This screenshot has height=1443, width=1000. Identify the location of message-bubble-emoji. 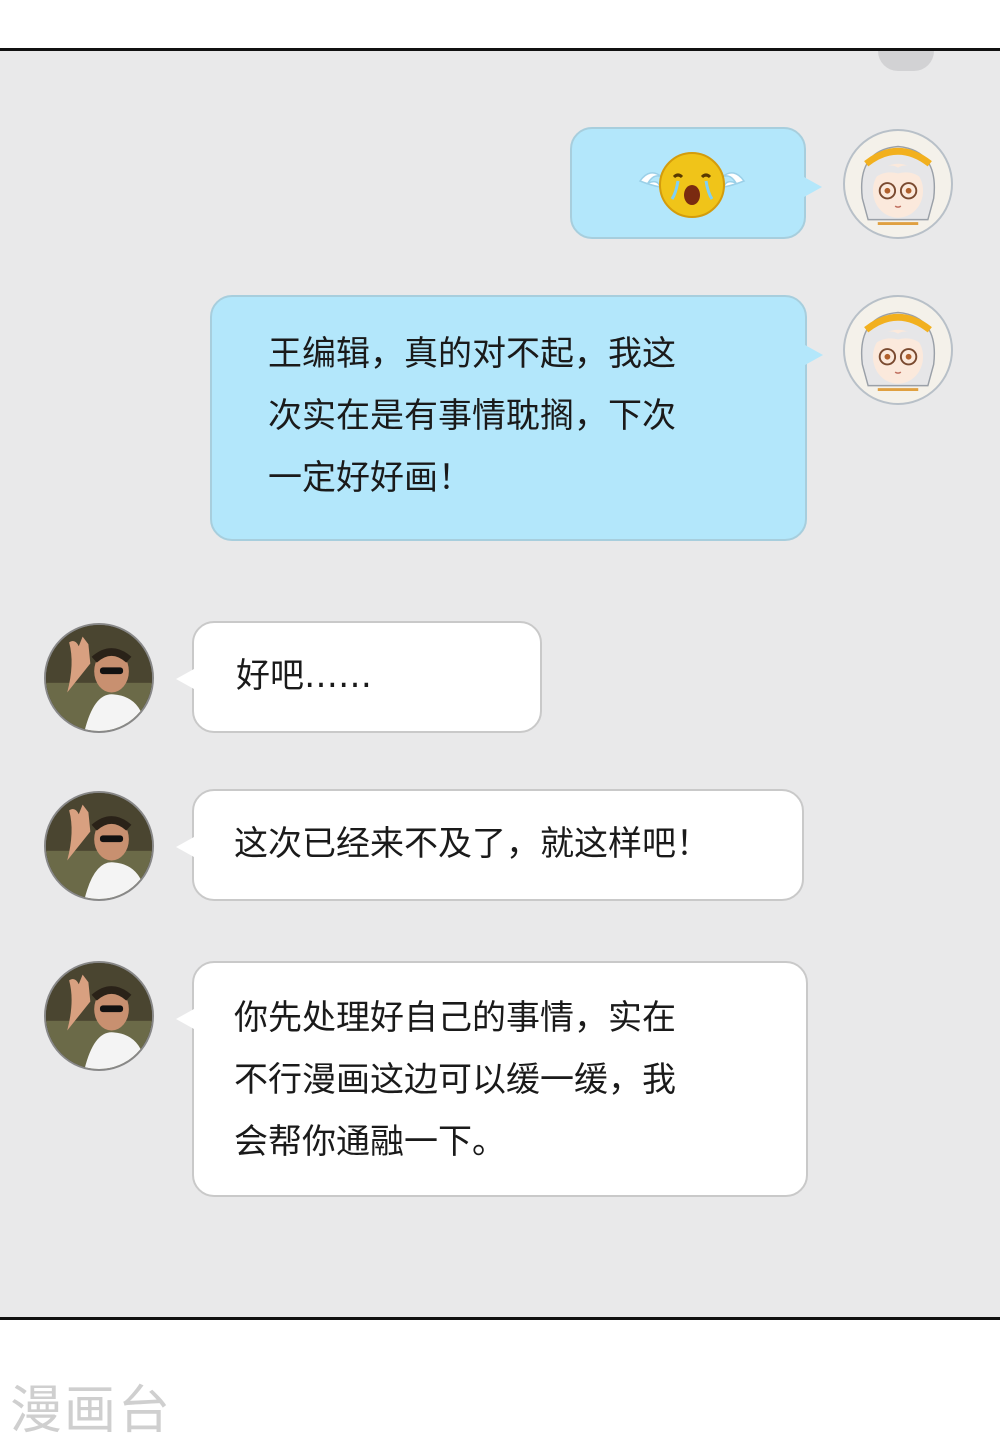
(696, 183).